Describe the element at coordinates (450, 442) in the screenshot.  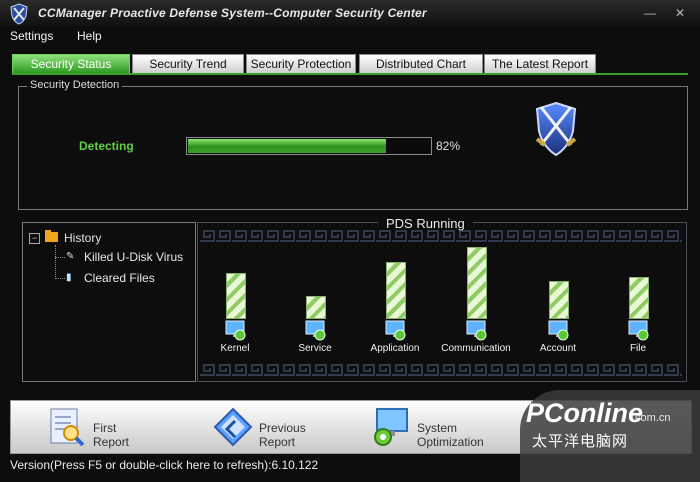
I see `button-label-line2: Optimization` at that location.